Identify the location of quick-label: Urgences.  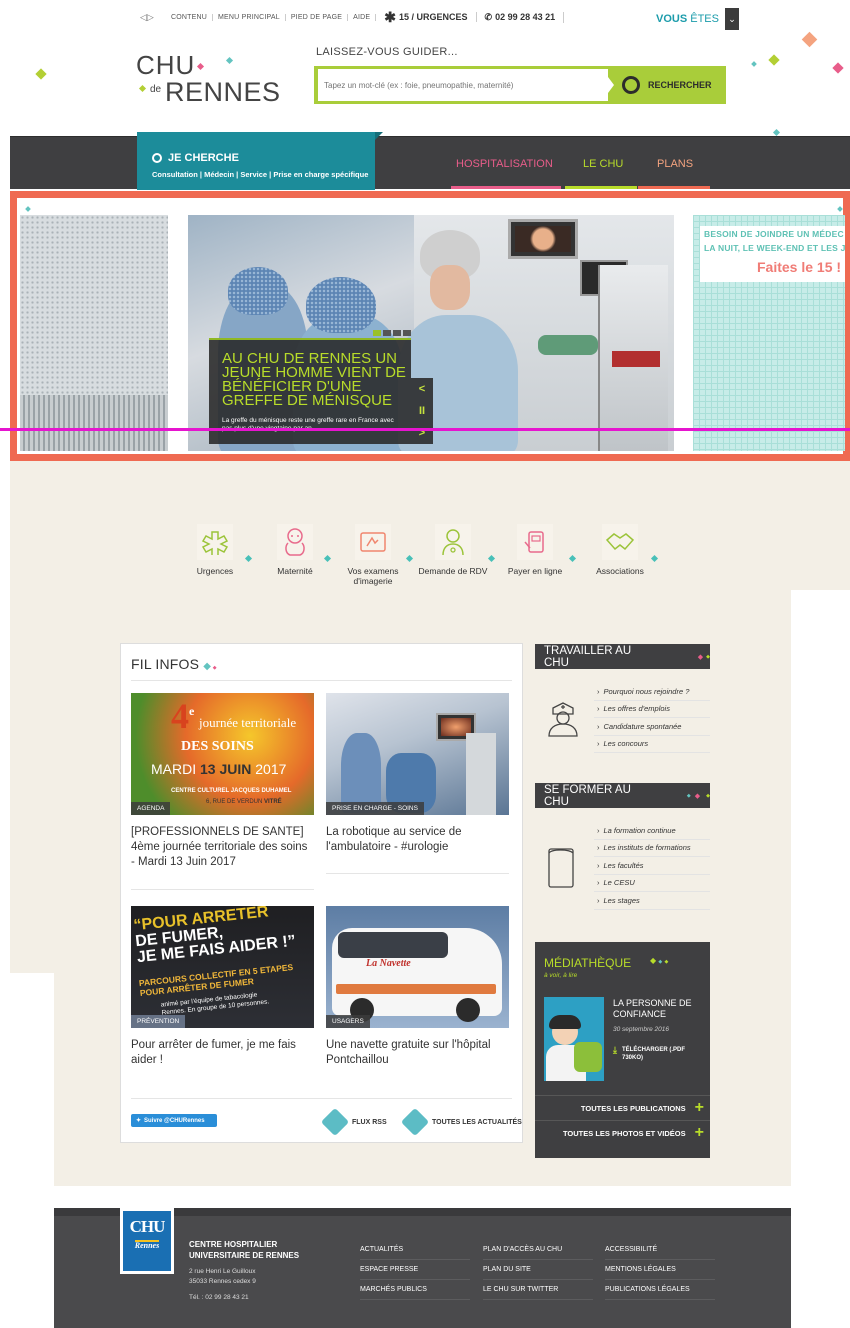
(215, 571).